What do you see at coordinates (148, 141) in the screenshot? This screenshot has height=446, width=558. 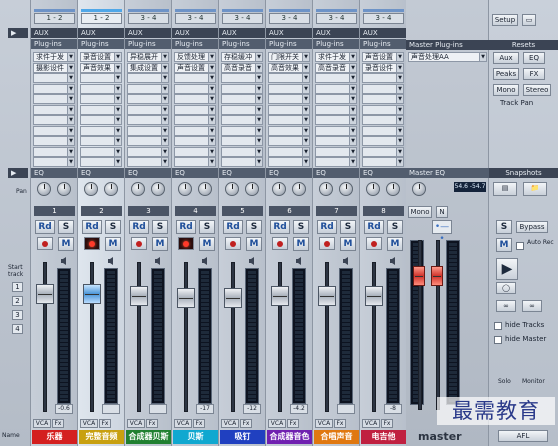 I see `channel-3-plugin-slot-9: ▼` at bounding box center [148, 141].